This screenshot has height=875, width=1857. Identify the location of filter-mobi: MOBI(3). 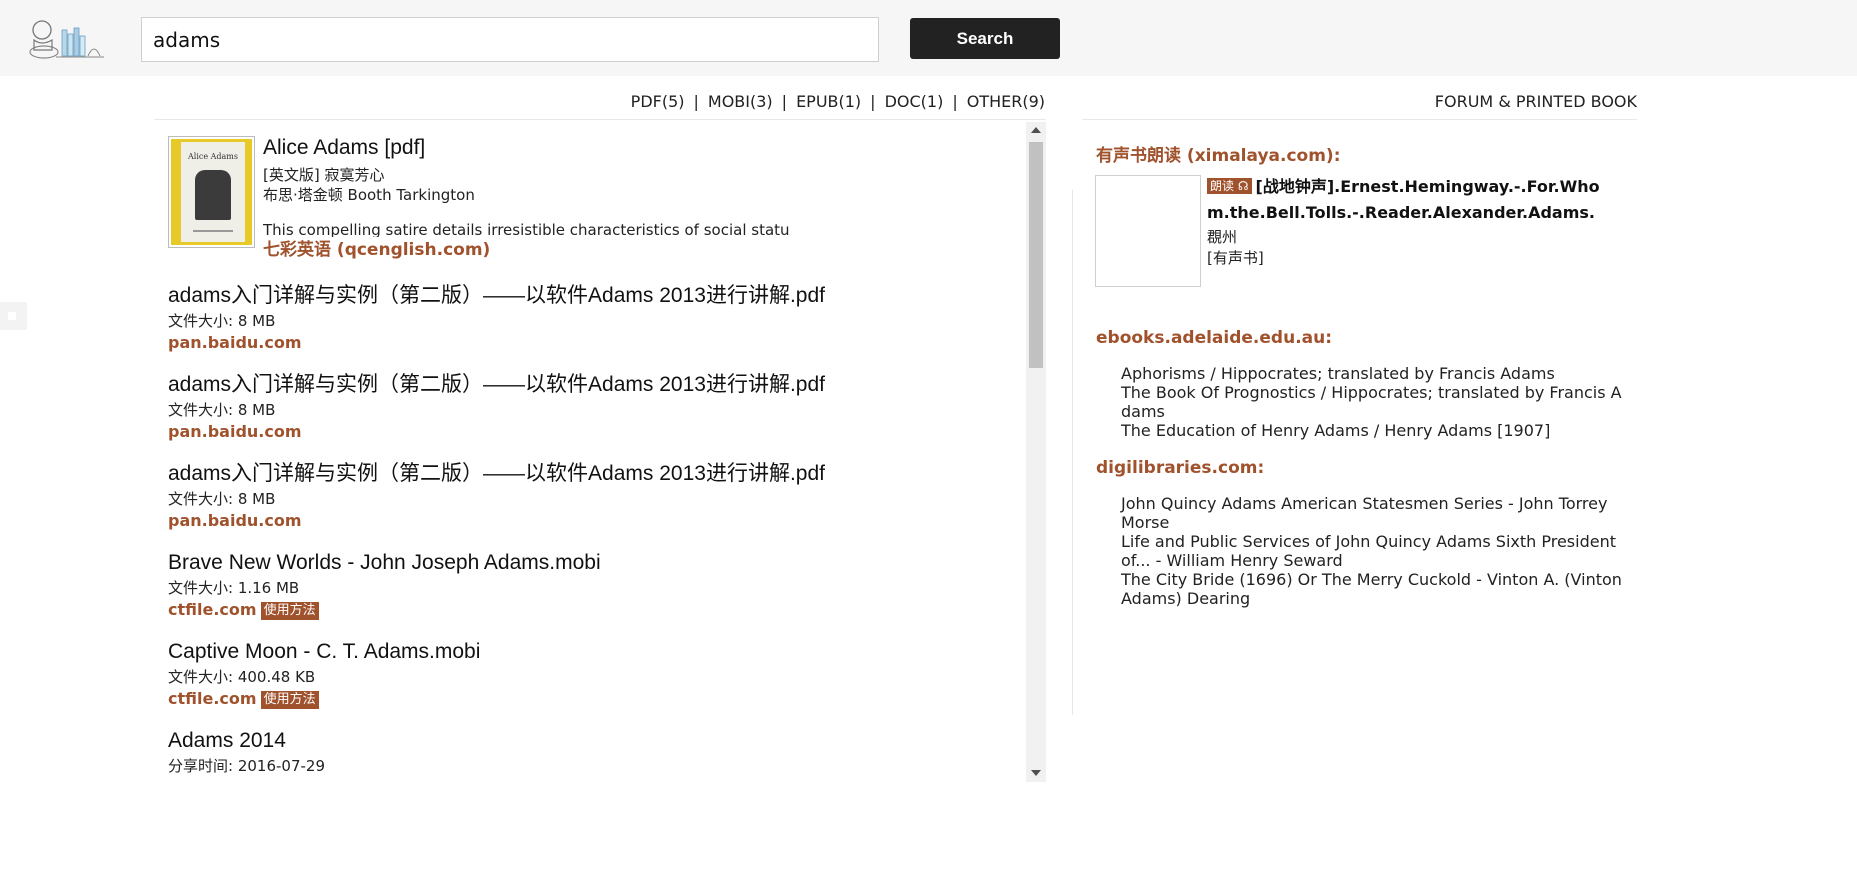
(740, 101).